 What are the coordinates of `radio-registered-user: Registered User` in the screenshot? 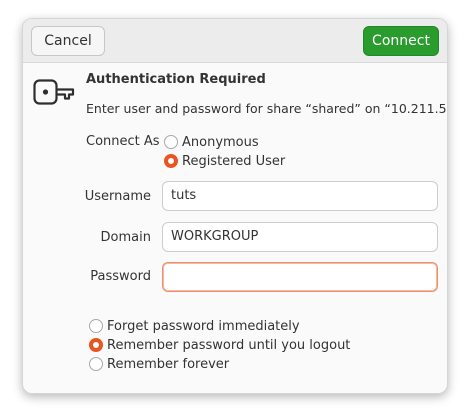 It's located at (224, 161).